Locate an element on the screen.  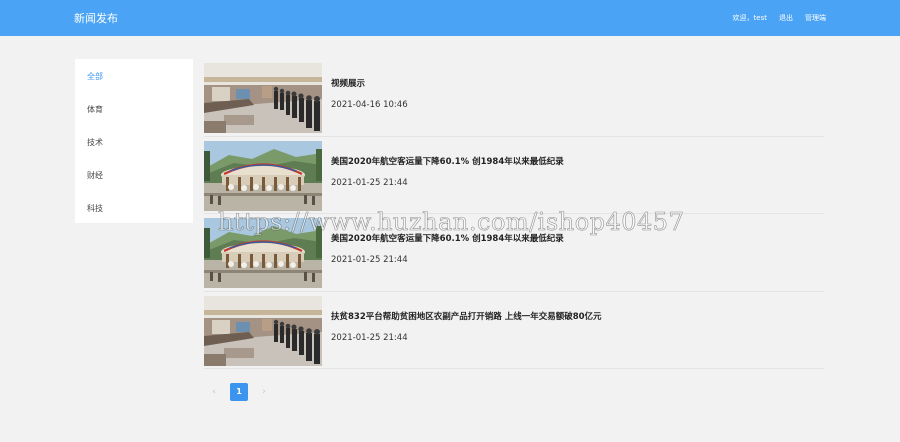
next-page-button: › is located at coordinates (264, 392).